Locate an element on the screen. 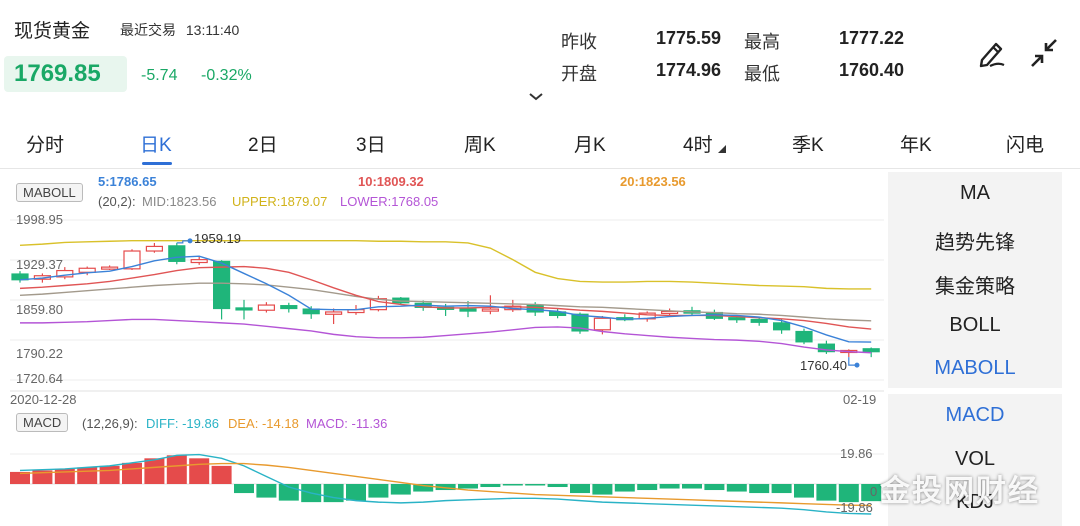 This screenshot has height=526, width=1080. macd-y-bottom: -19.86 is located at coordinates (854, 507).